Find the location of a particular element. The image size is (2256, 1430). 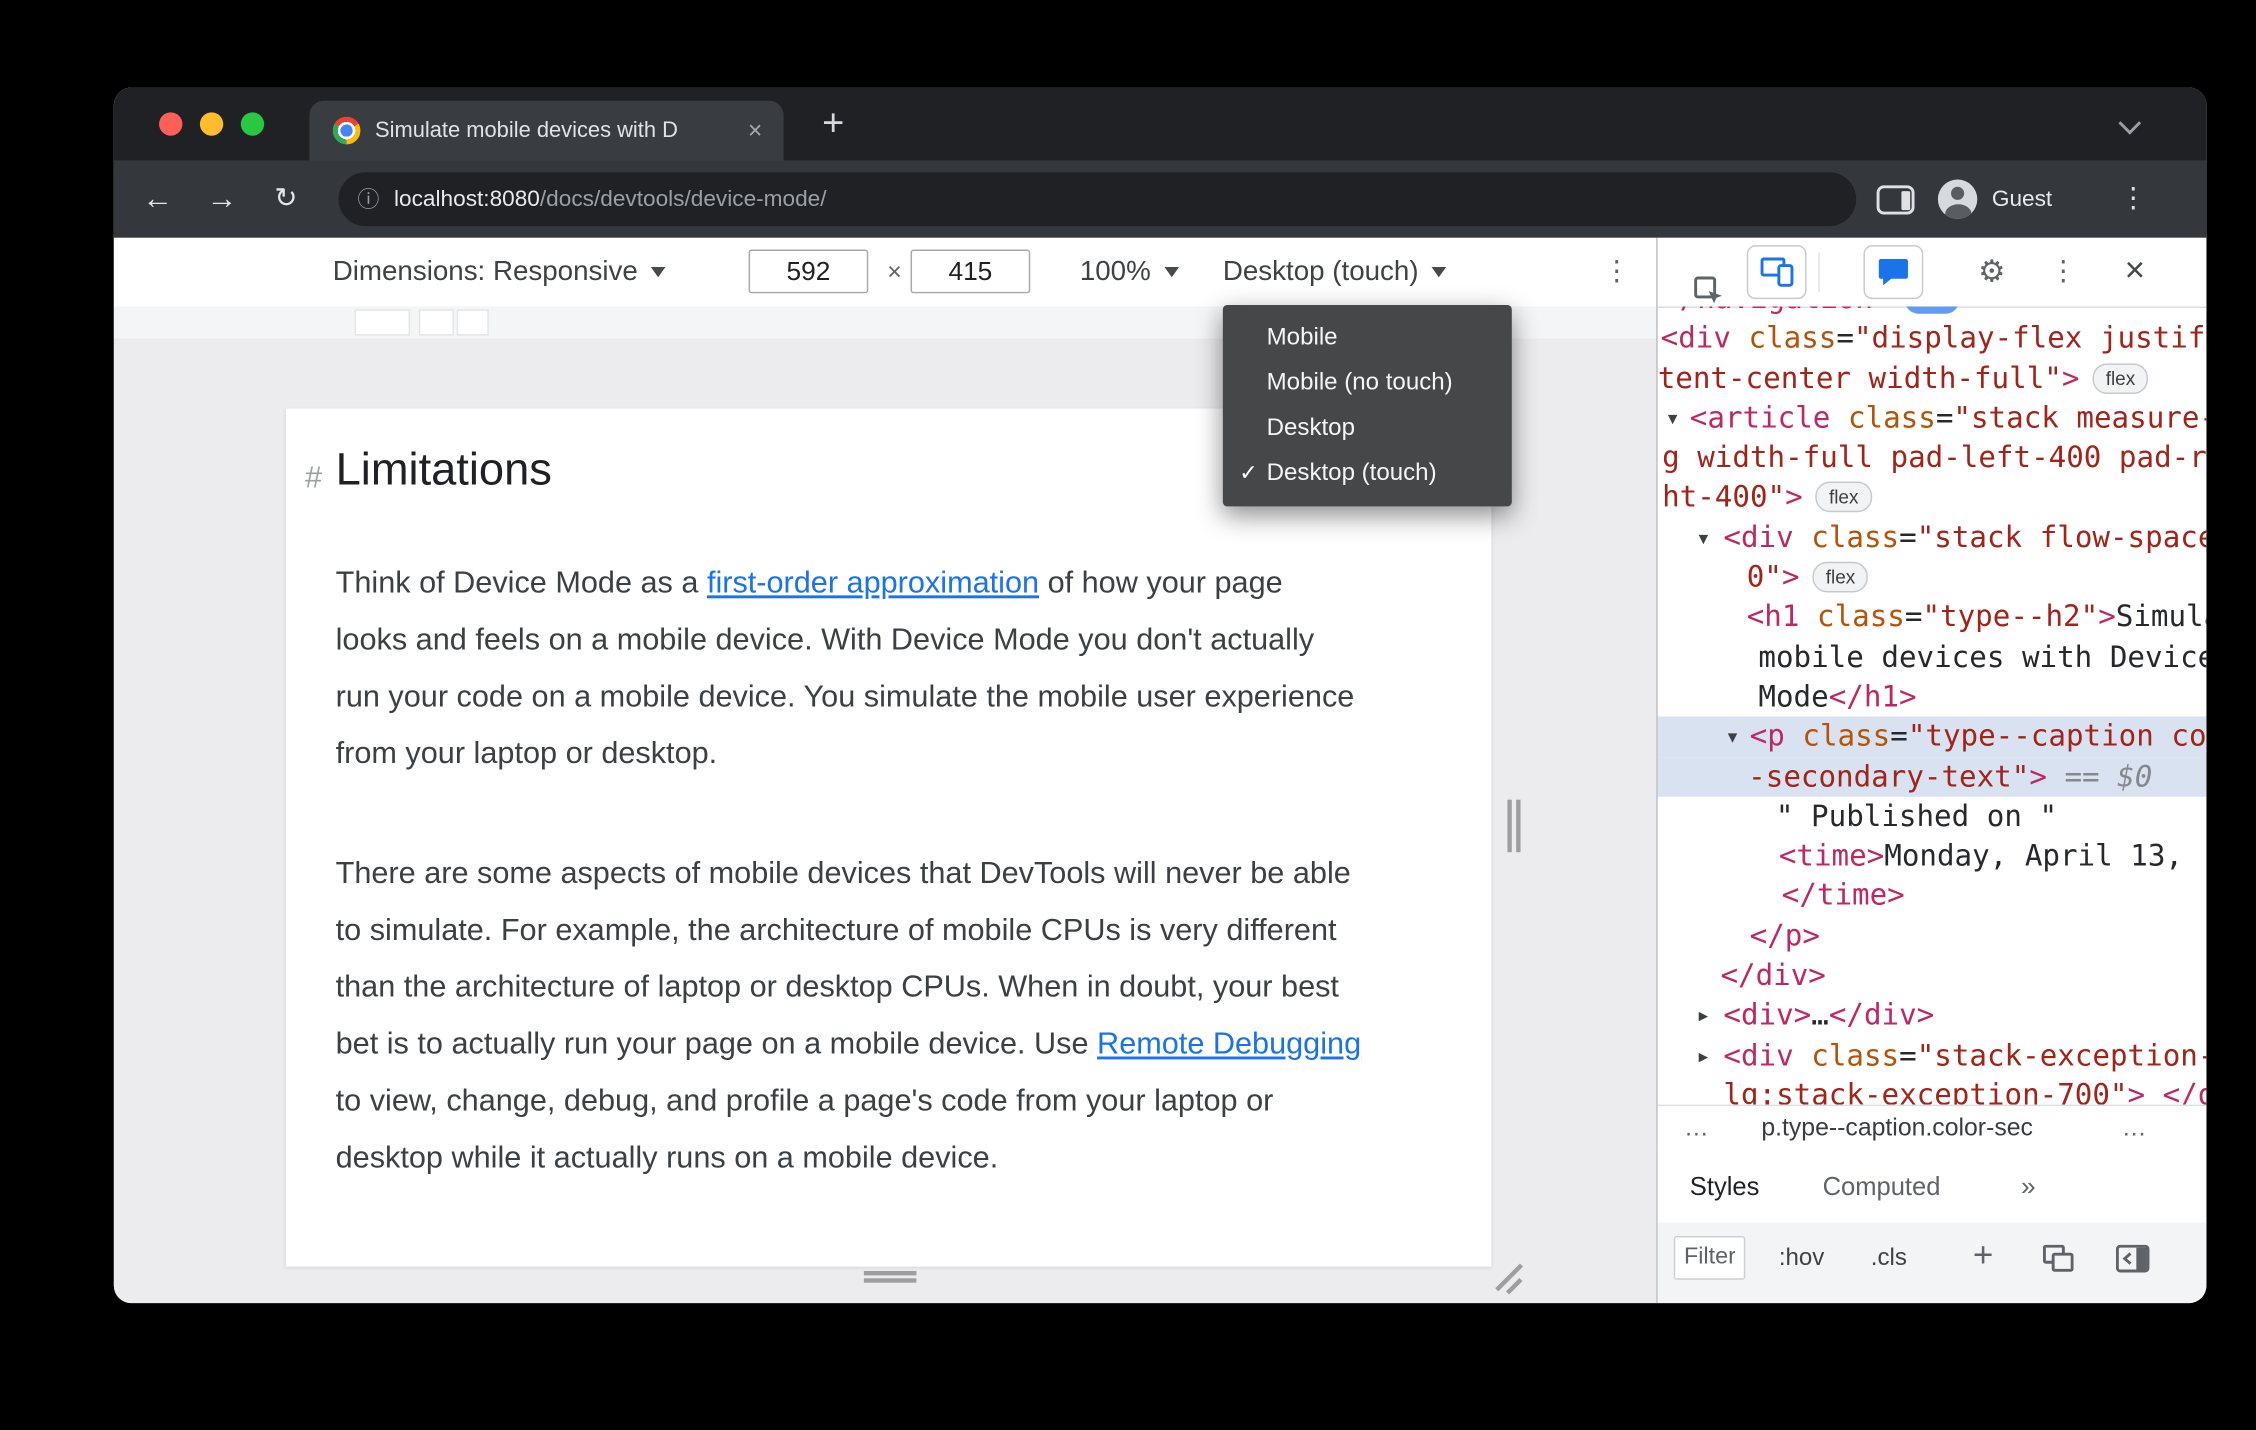

dimensions-dropdown: Dimensions: Responsive is located at coordinates (499, 272).